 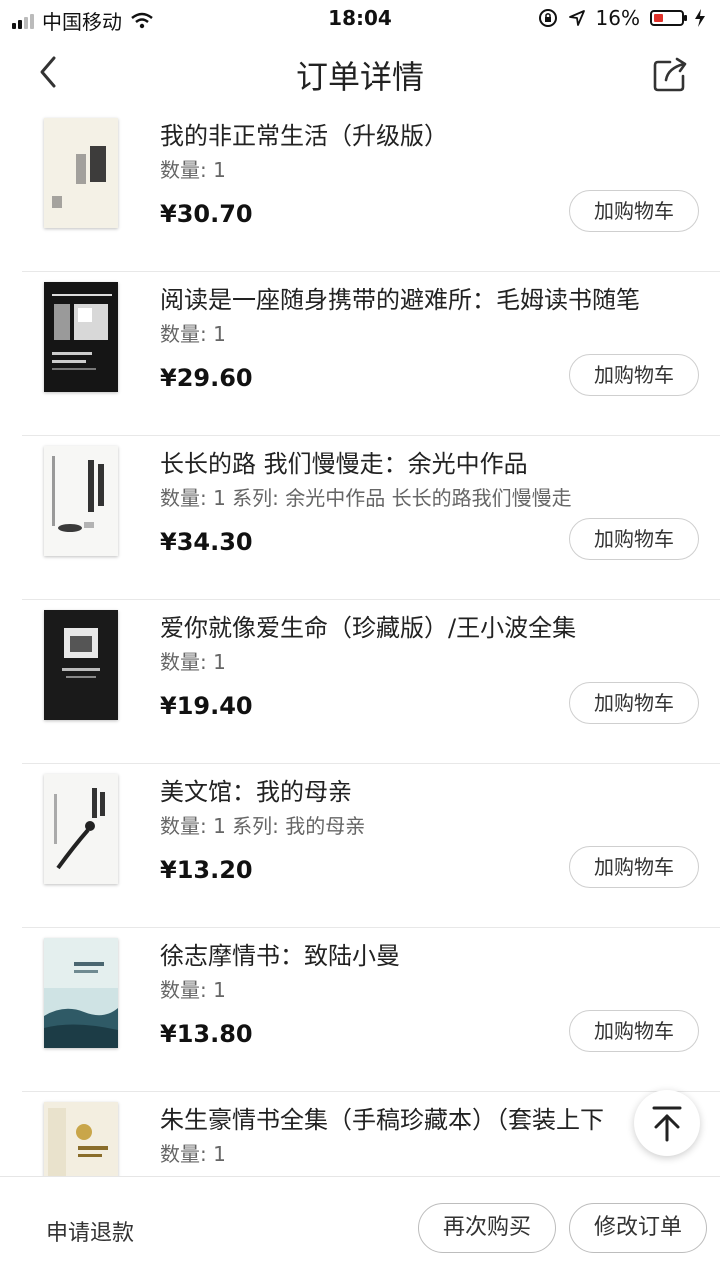 I want to click on bottom-action-bar: 申请退款 再次购买 修改订单, so click(x=360, y=1228).